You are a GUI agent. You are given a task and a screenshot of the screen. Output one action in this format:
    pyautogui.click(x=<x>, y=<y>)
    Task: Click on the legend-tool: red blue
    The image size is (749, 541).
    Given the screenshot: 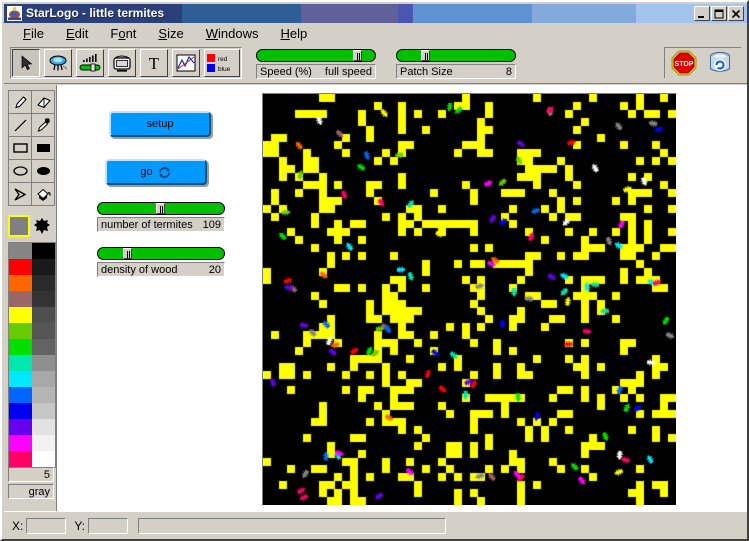 What is the action you would take?
    pyautogui.click(x=222, y=63)
    